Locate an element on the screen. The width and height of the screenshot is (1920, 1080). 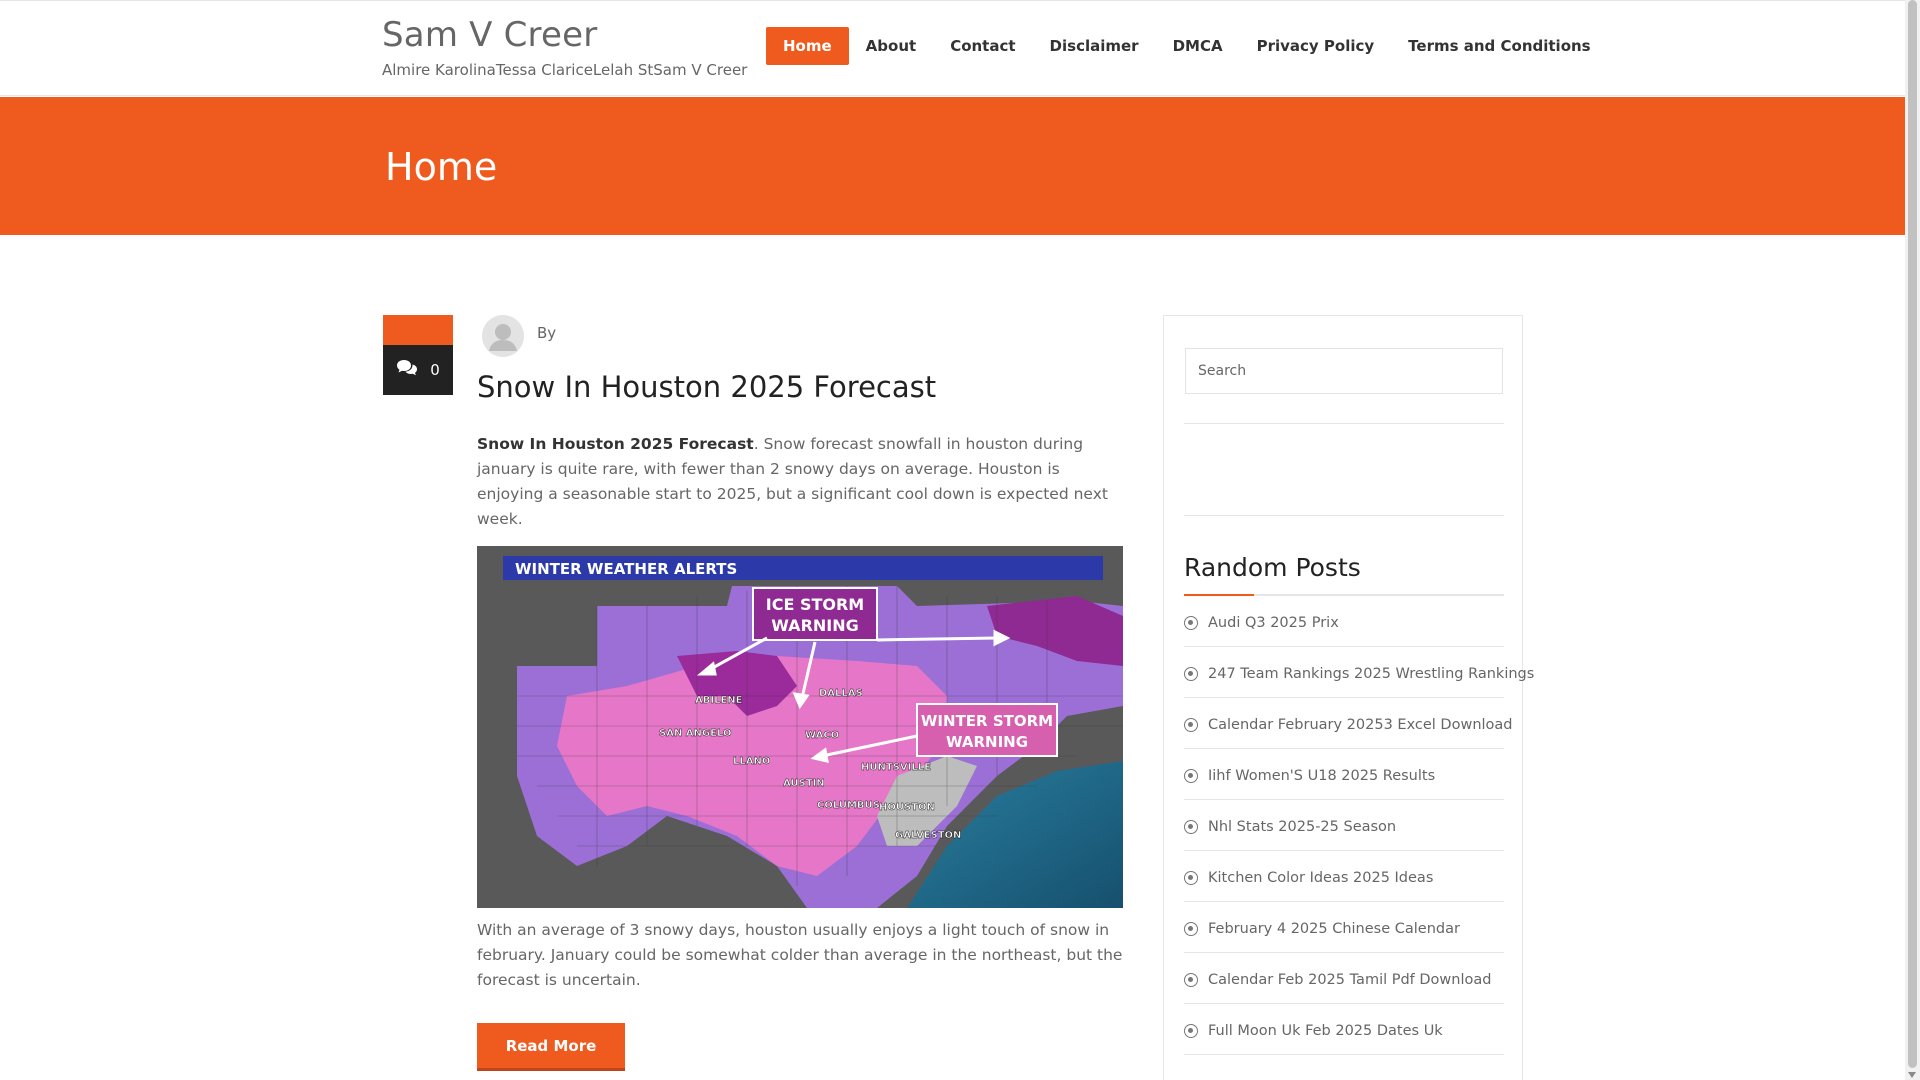
random-post-item: Calendar February 20253 Excel Download is located at coordinates (1348, 723).